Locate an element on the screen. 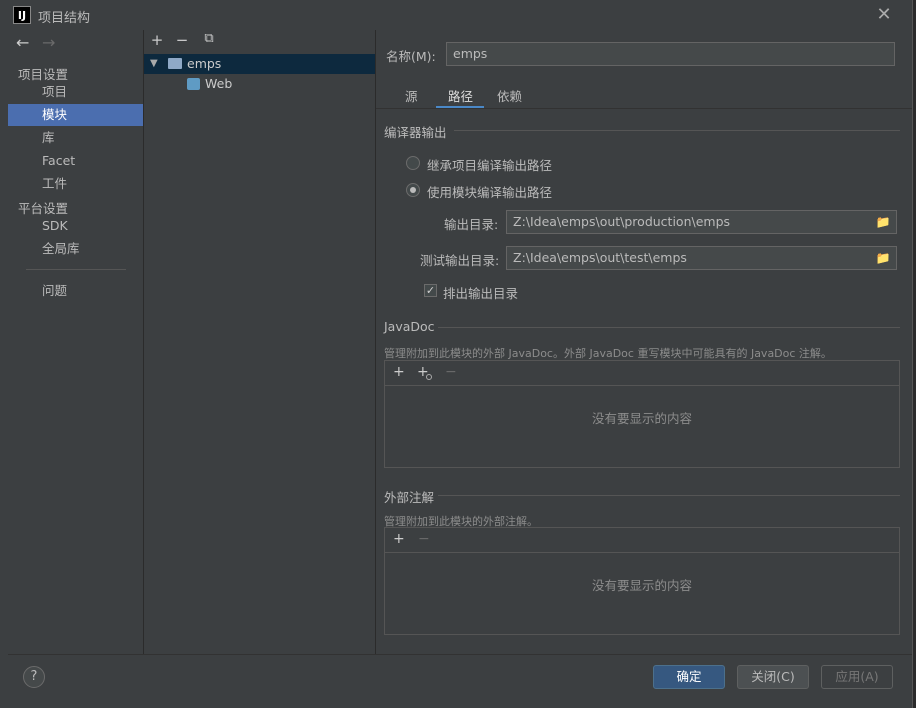 The height and width of the screenshot is (708, 916). nav-item-libraries: 库 is located at coordinates (75, 138).